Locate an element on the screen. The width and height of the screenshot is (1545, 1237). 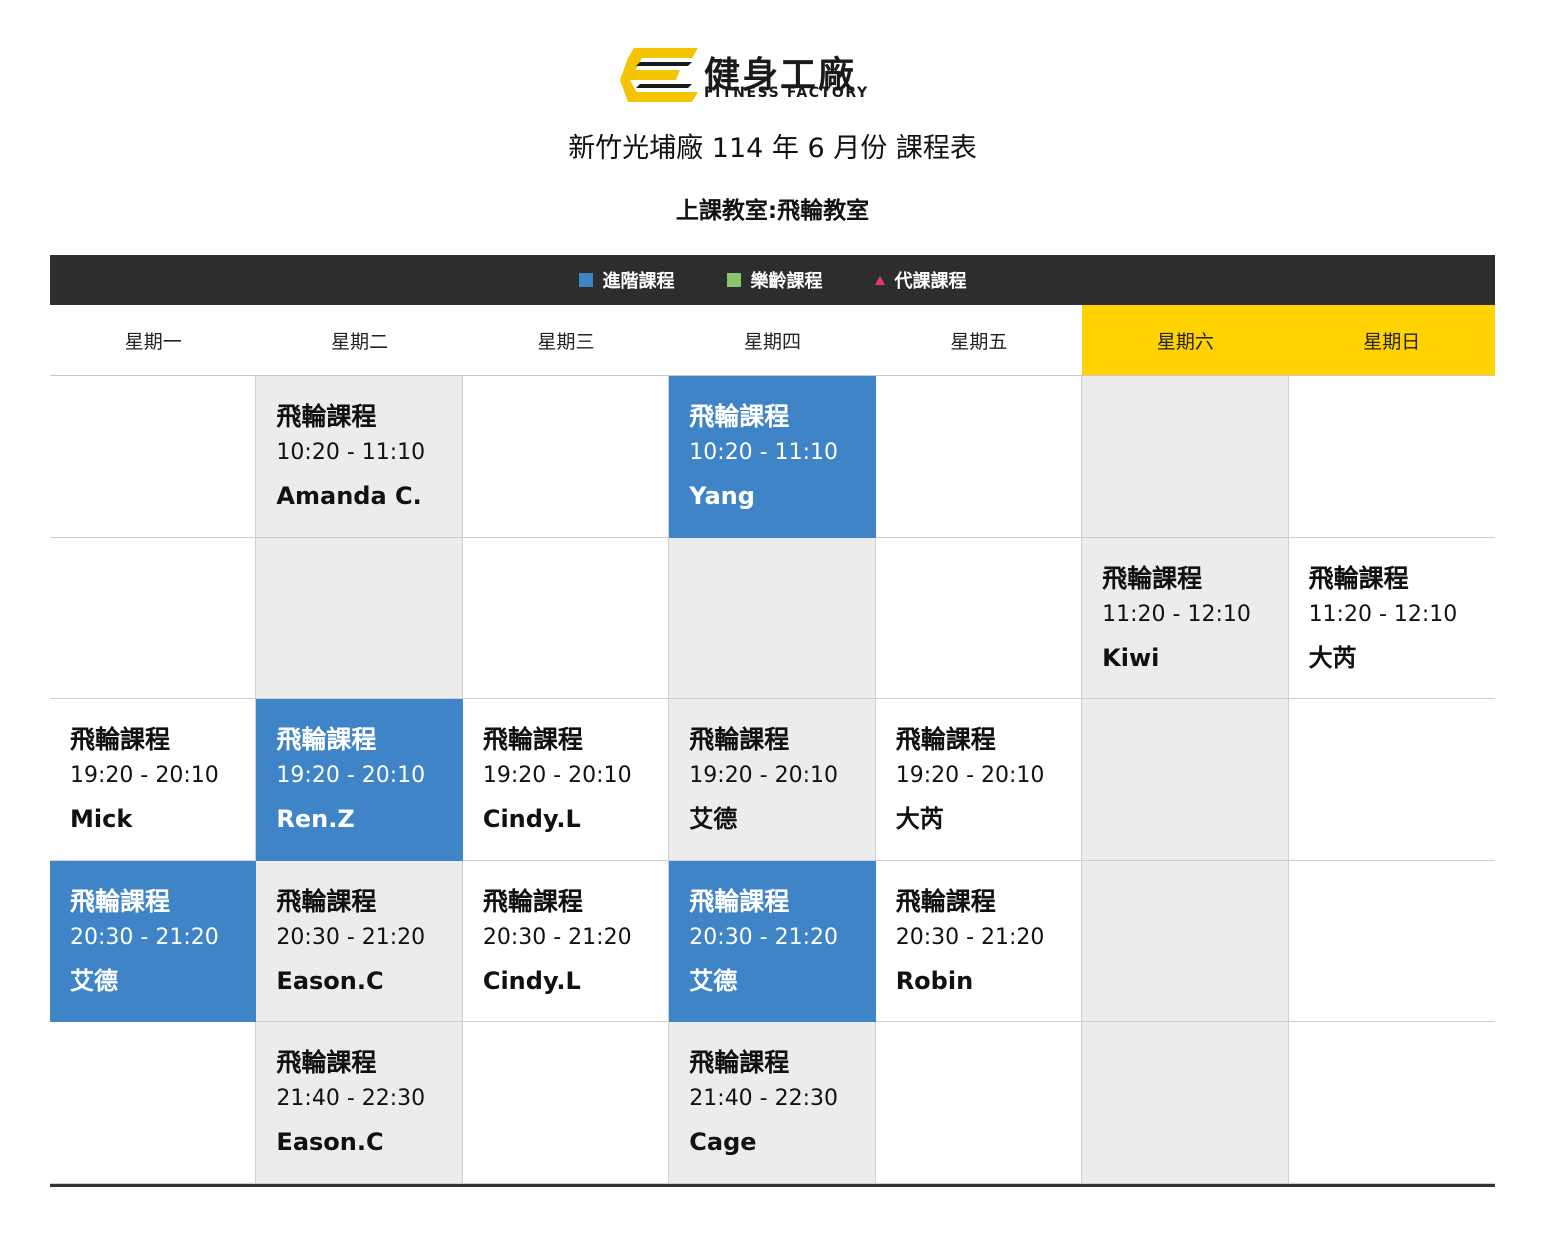
class-cell: 飛輪課程 20:30 - 21:20 Eason.C is located at coordinates (359, 941).